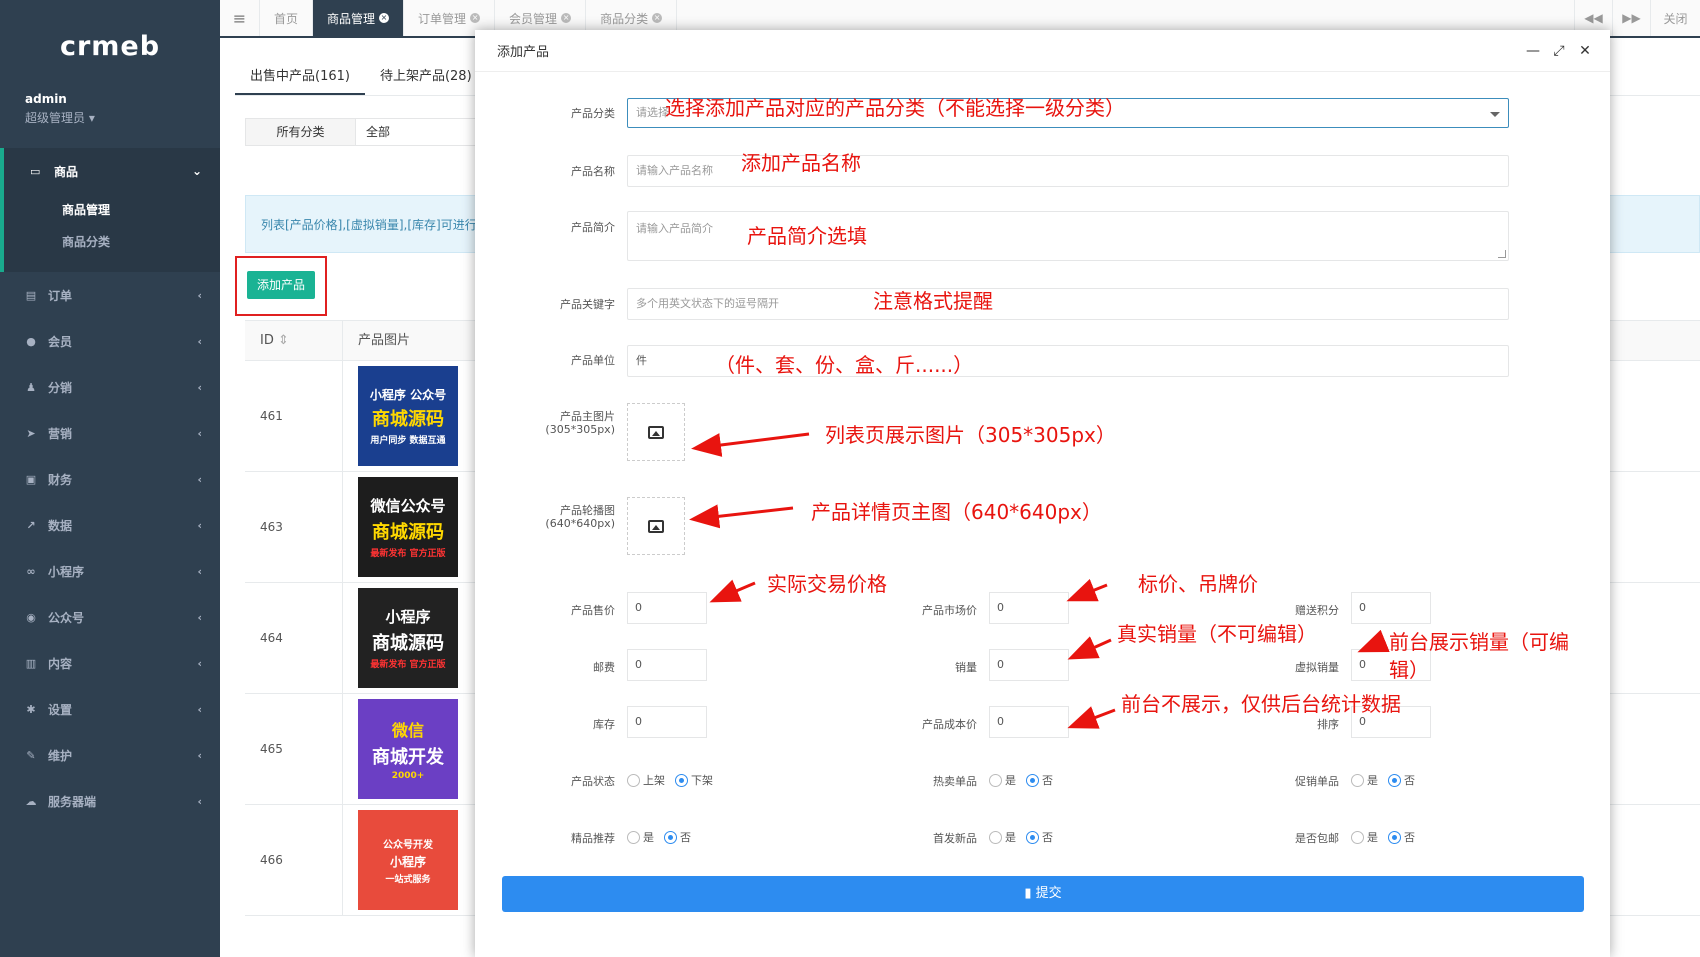 The width and height of the screenshot is (1700, 957). I want to click on tab-home: 首页, so click(287, 18).